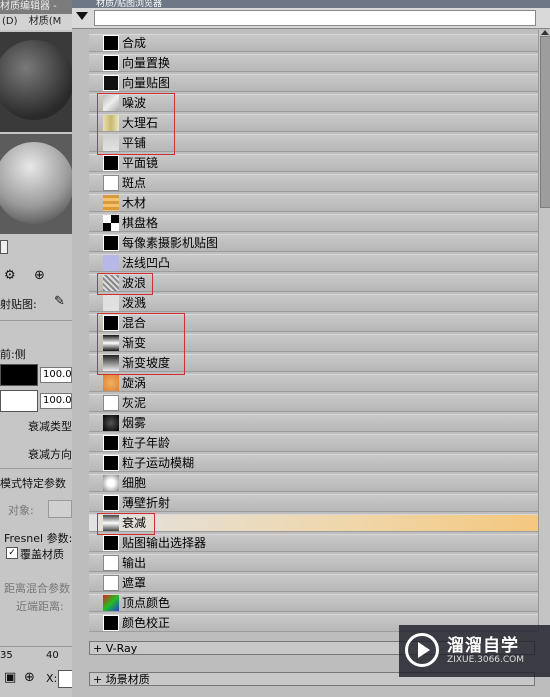 The image size is (550, 697). I want to click on material-editor-titlebar: 材质编辑器 -, so click(36, 7).